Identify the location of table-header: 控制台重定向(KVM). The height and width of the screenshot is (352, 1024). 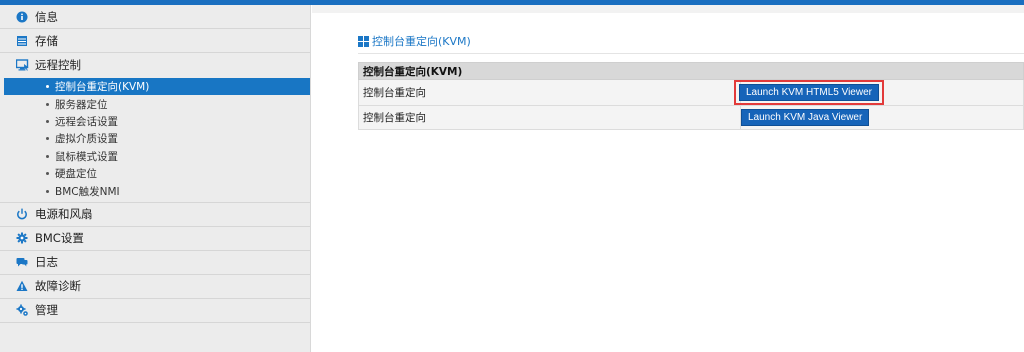
(691, 71).